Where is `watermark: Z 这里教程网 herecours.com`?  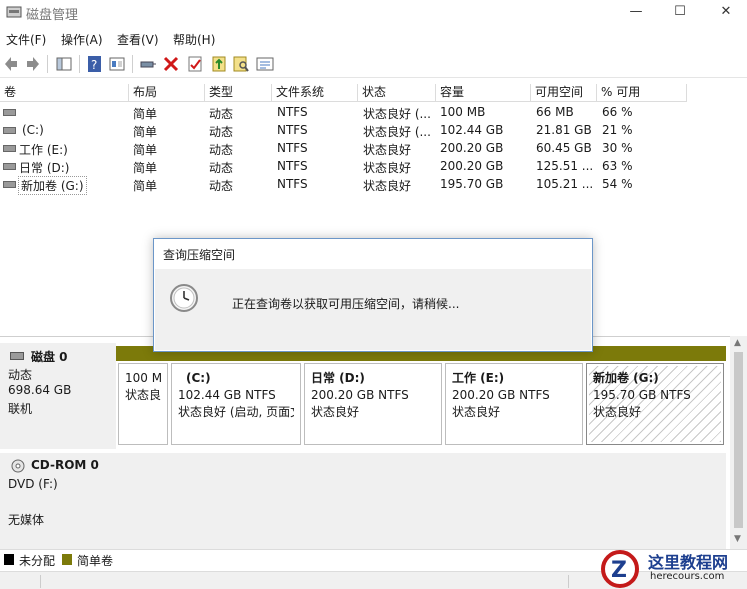
watermark: Z 这里教程网 herecours.com is located at coordinates (671, 567).